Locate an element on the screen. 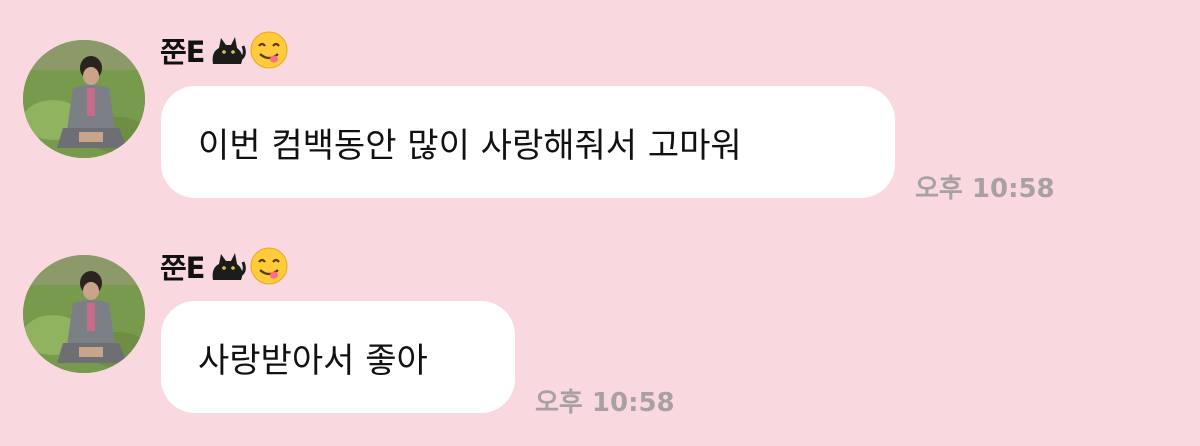 This screenshot has width=1200, height=446. message-text: 사랑받아서 좋아 is located at coordinates (313, 360).